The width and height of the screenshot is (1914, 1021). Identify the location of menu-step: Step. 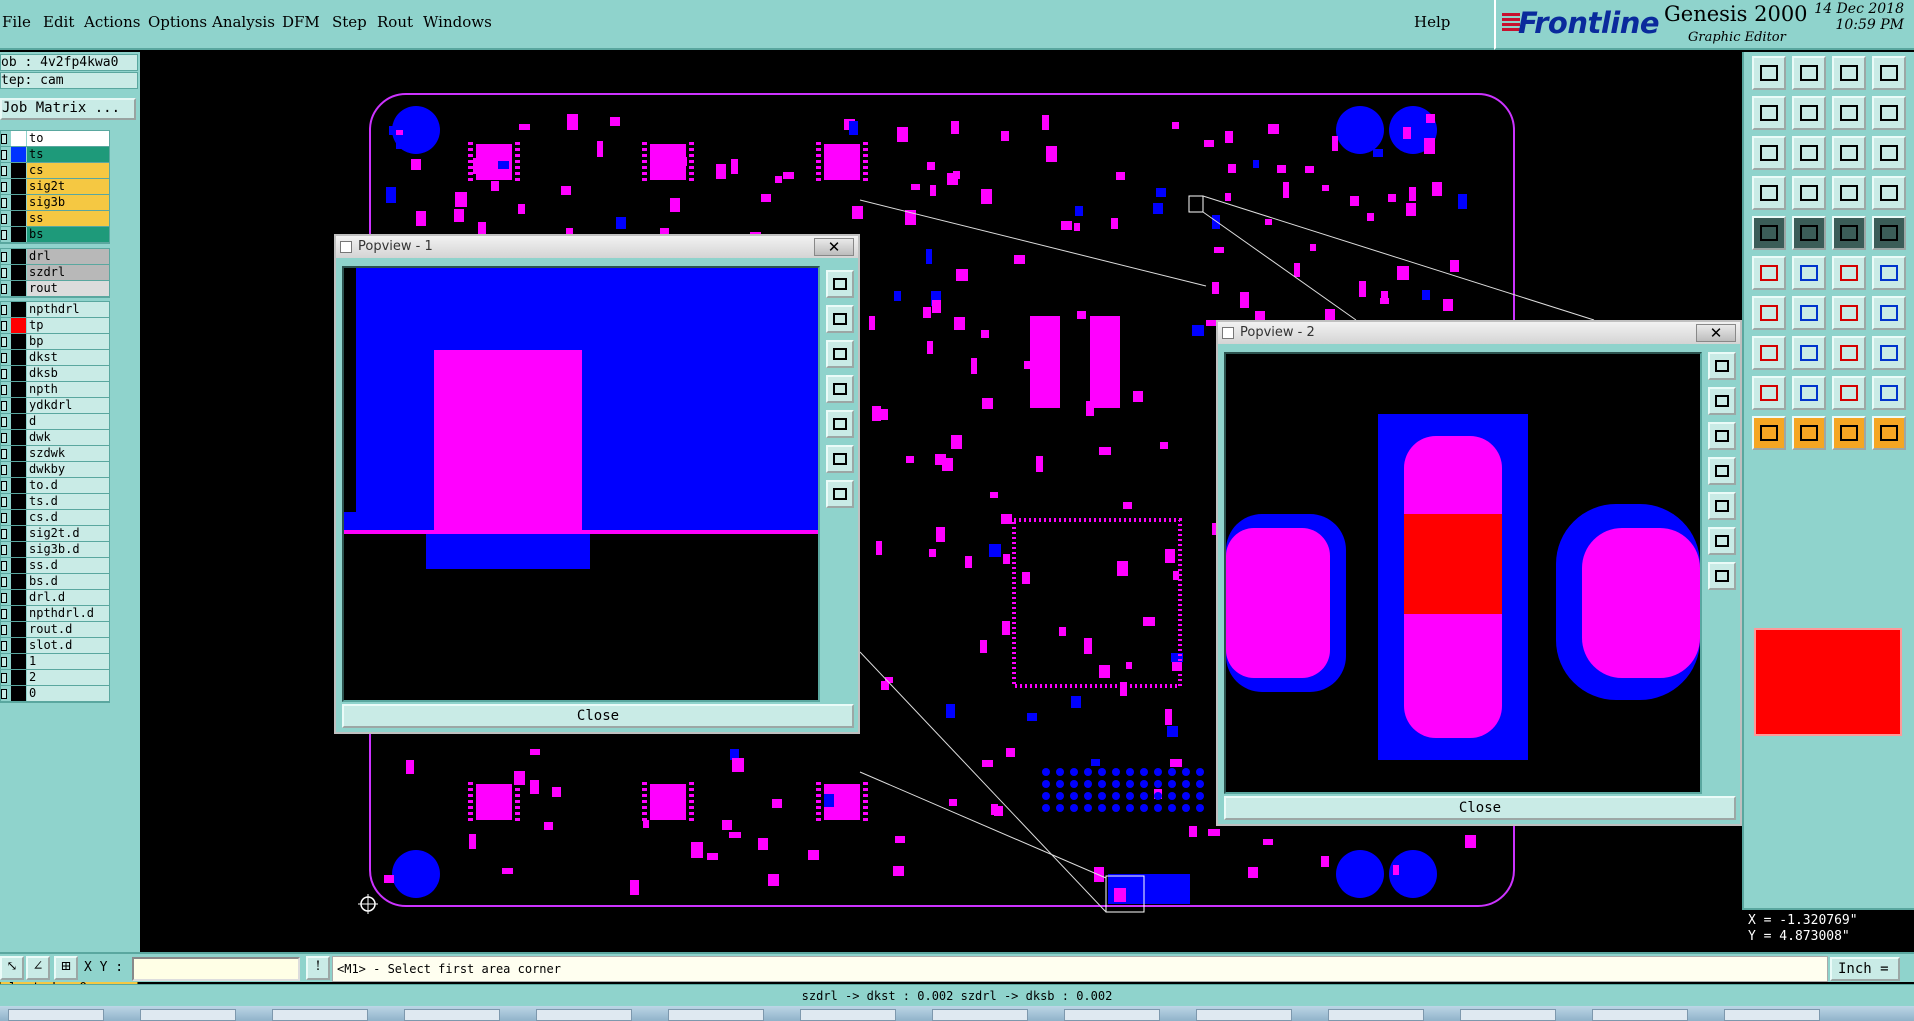
(349, 22).